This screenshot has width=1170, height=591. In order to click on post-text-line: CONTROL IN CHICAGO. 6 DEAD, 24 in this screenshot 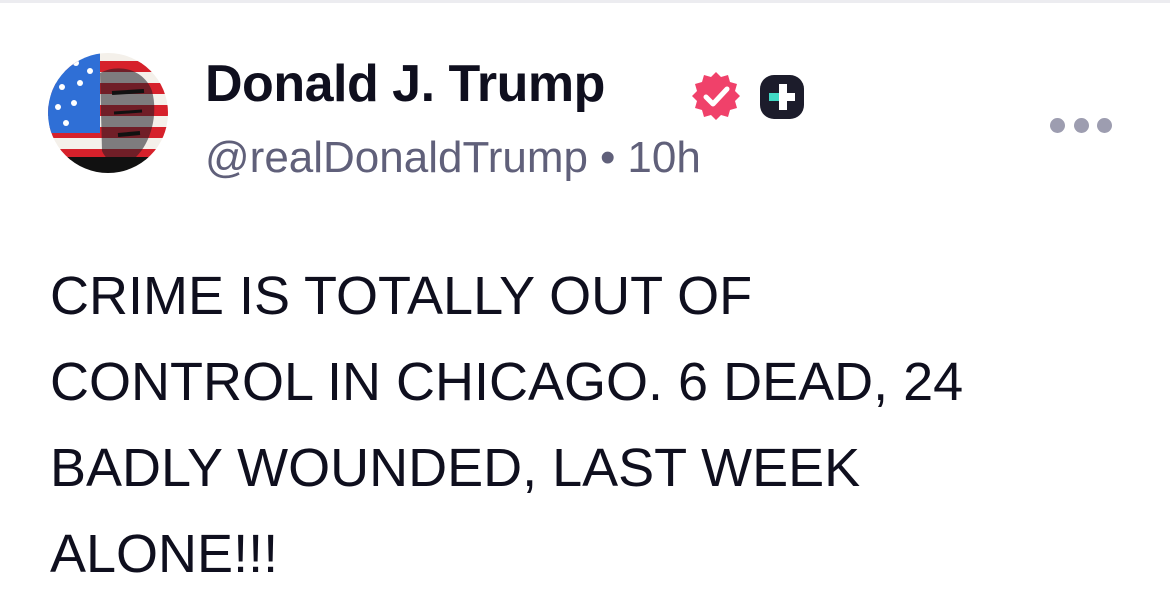, I will do `click(507, 382)`.